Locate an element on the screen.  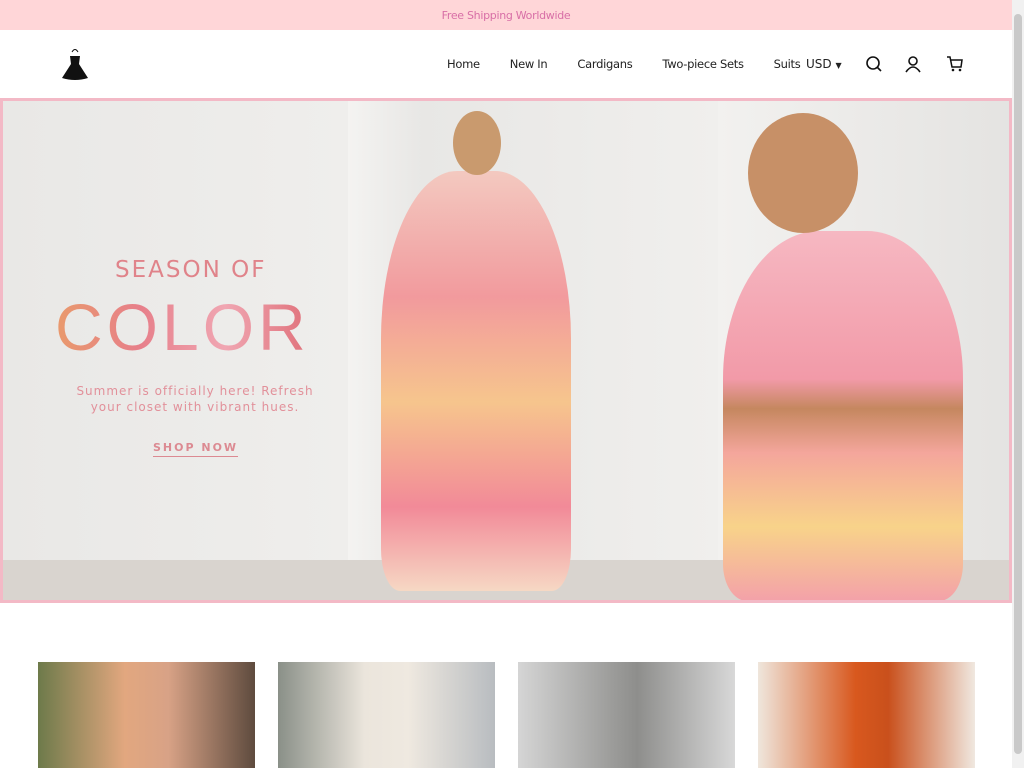
nav-new-in: New In is located at coordinates (529, 64).